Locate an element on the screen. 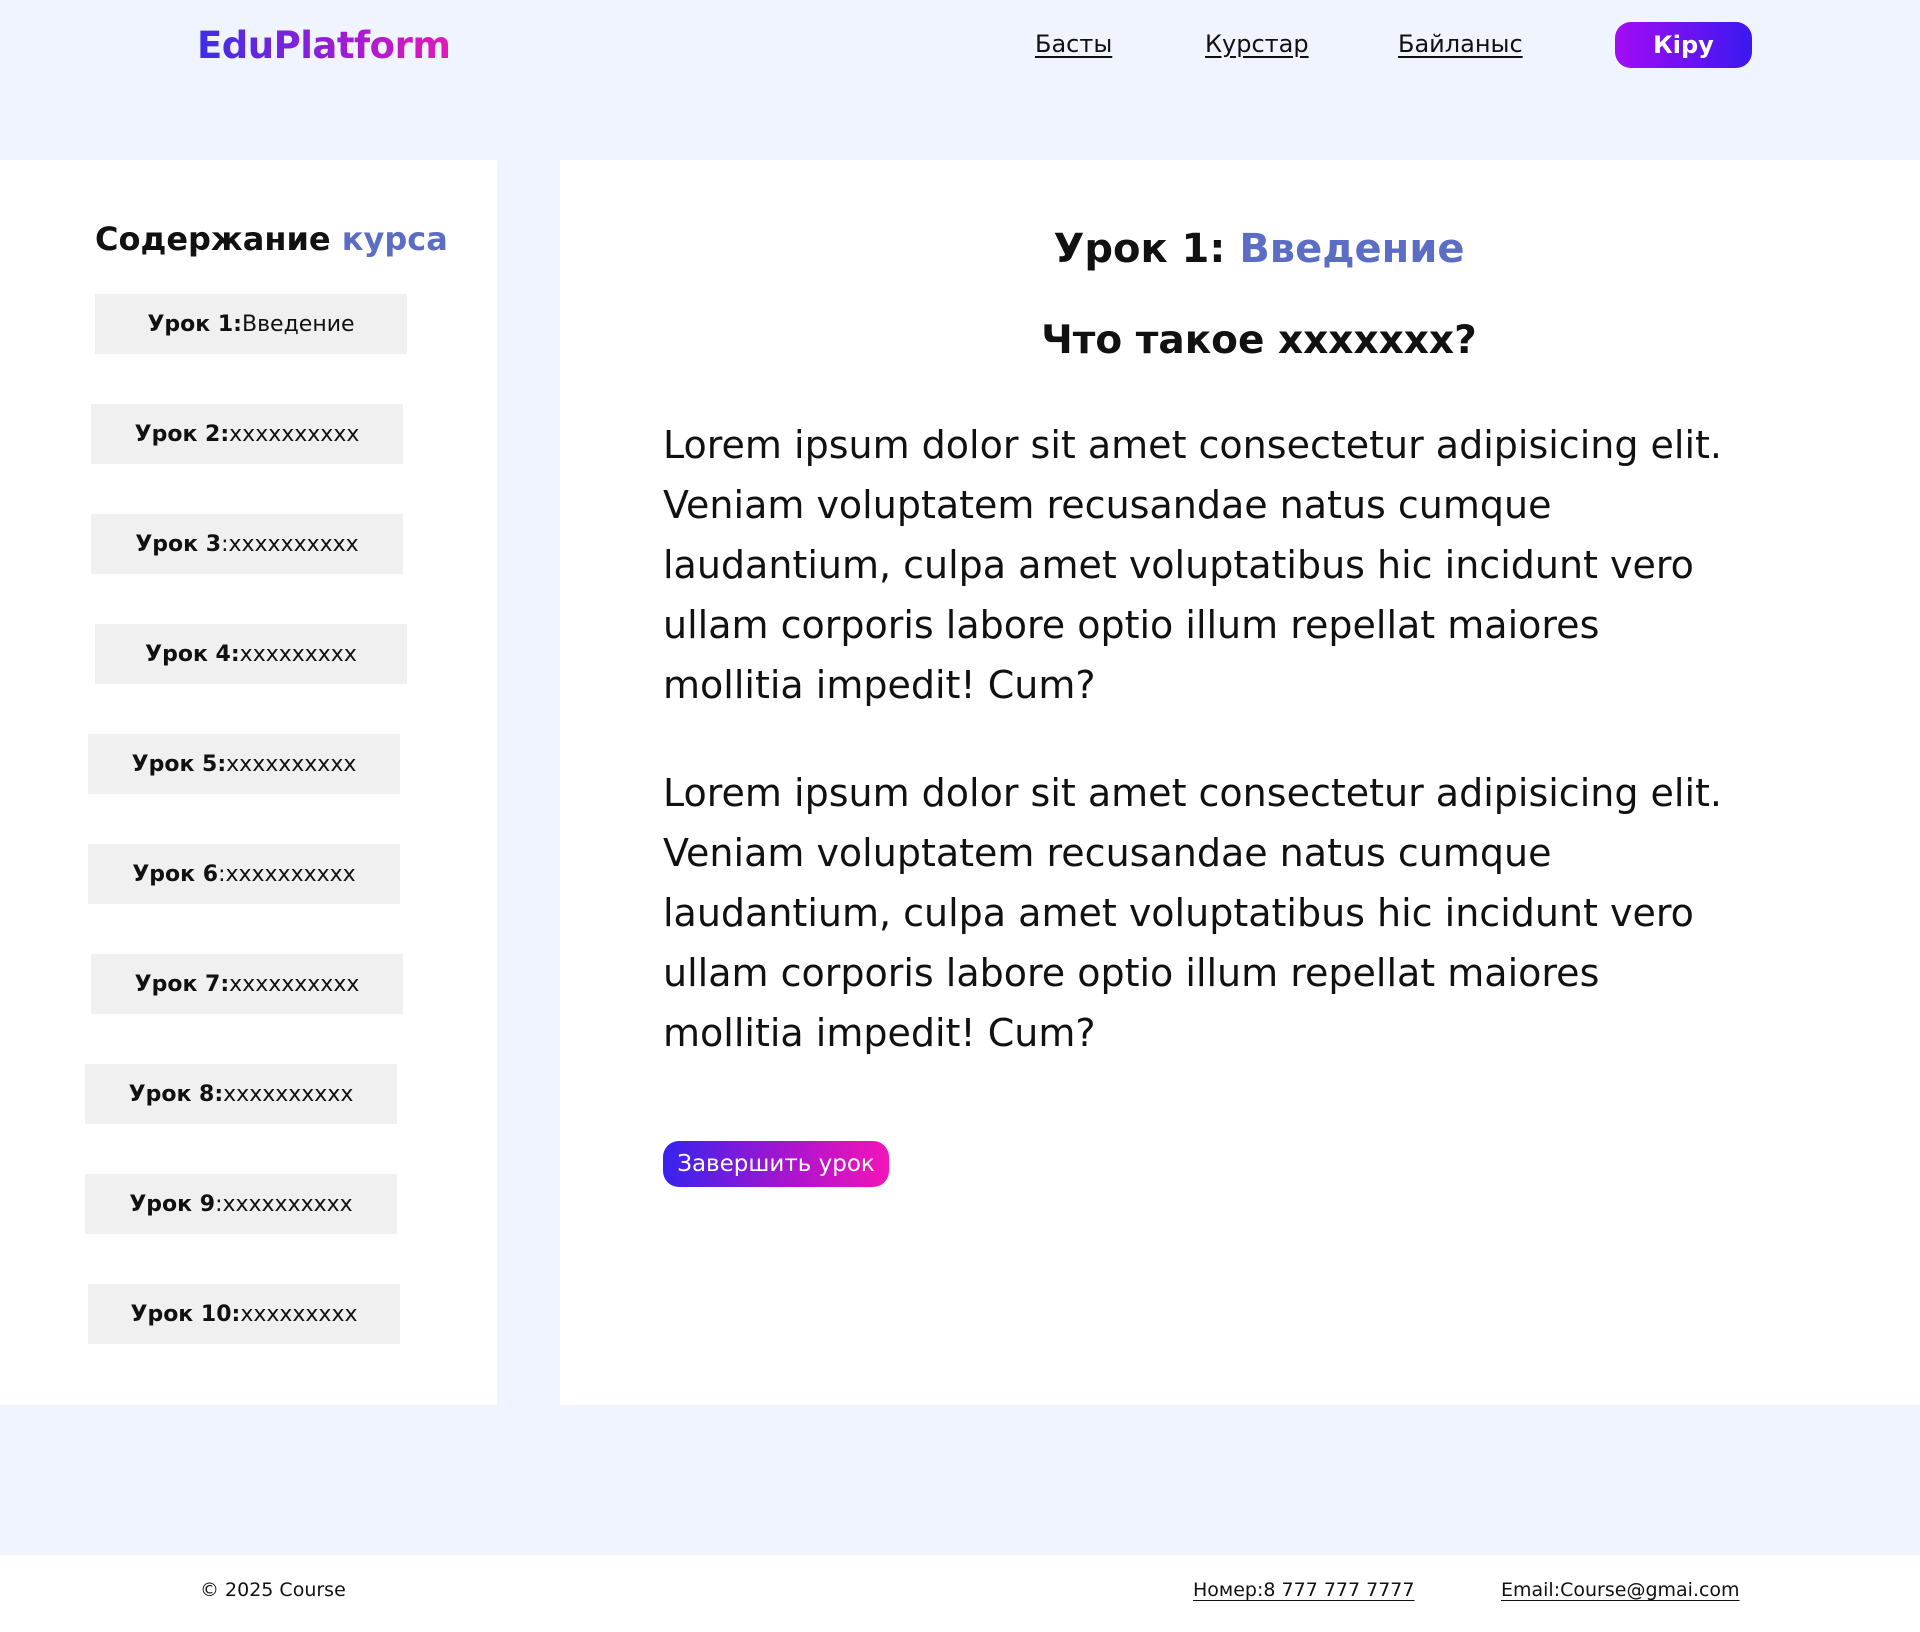  lesson-subtitle: Что такое xxxxxxx? is located at coordinates (1259, 340).